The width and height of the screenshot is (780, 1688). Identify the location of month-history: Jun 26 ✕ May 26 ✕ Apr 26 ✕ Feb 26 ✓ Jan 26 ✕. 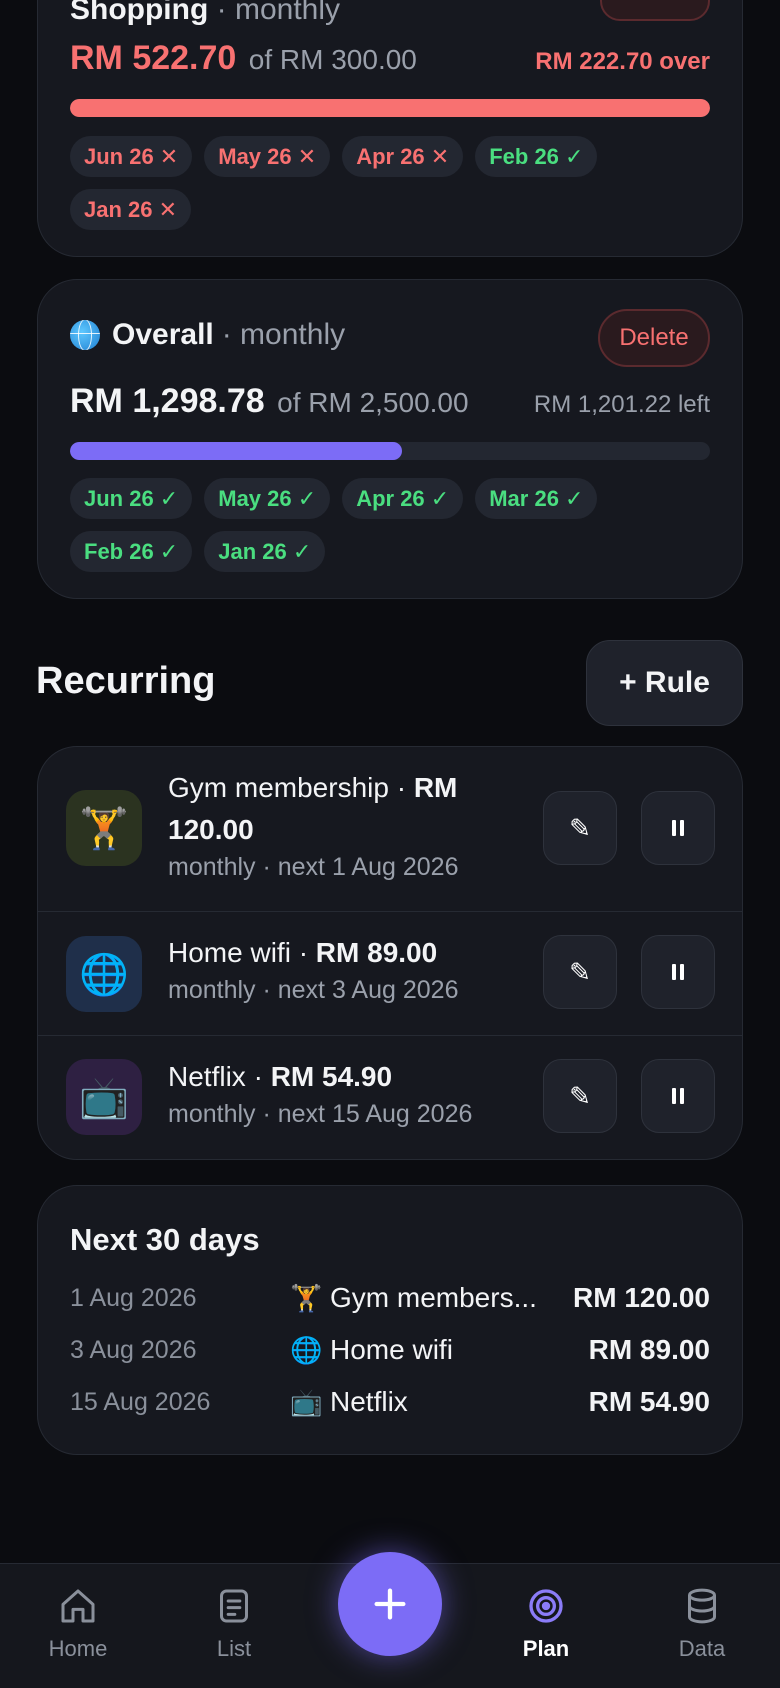
(386, 183).